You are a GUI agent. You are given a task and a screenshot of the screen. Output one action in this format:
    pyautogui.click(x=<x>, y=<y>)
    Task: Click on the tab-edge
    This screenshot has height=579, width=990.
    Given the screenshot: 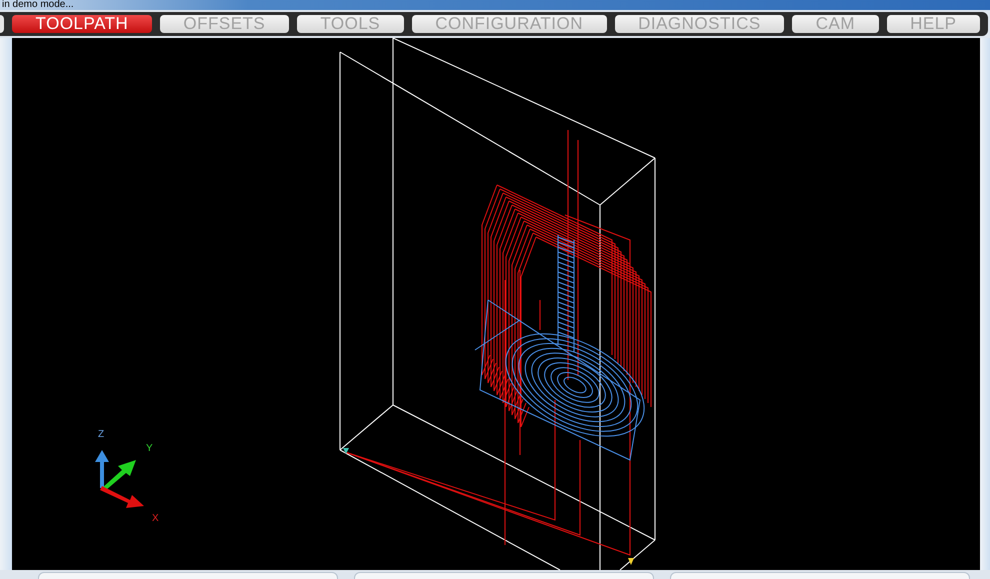 What is the action you would take?
    pyautogui.click(x=2, y=24)
    